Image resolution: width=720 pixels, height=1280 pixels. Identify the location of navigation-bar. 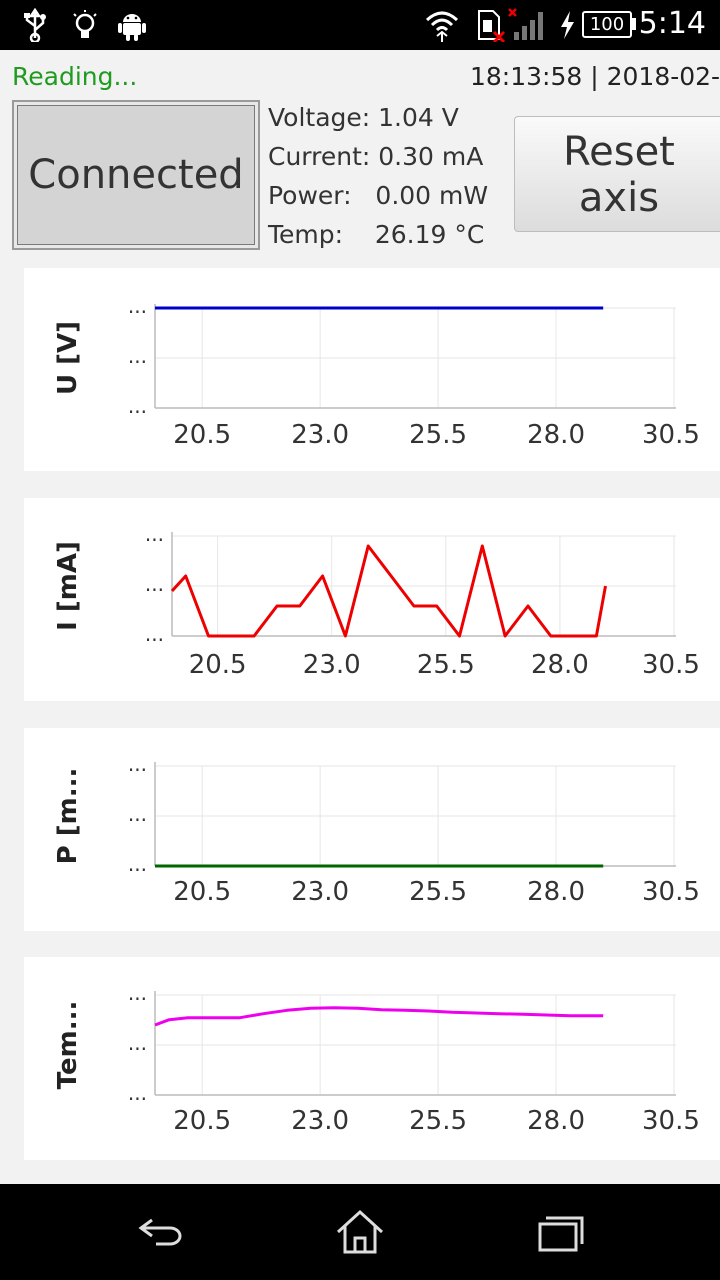
(360, 1232).